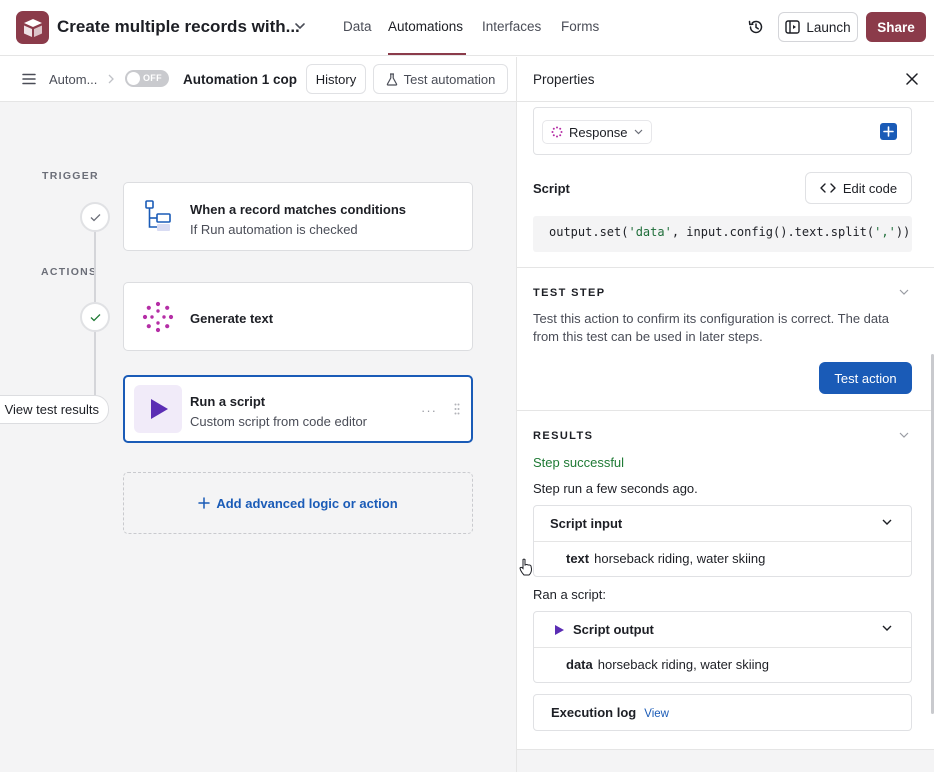 Image resolution: width=934 pixels, height=772 pixels. I want to click on trigger-section-label: TRIGGER, so click(70, 176).